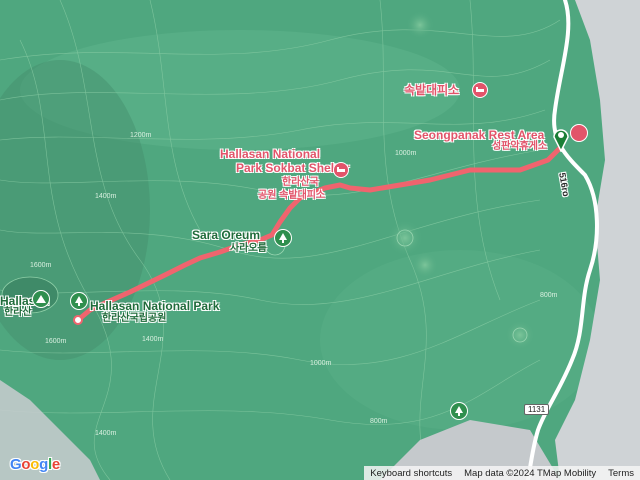 Image resolution: width=640 pixels, height=480 pixels. Describe the element at coordinates (16, 464) in the screenshot. I see `logo-letter: G` at that location.